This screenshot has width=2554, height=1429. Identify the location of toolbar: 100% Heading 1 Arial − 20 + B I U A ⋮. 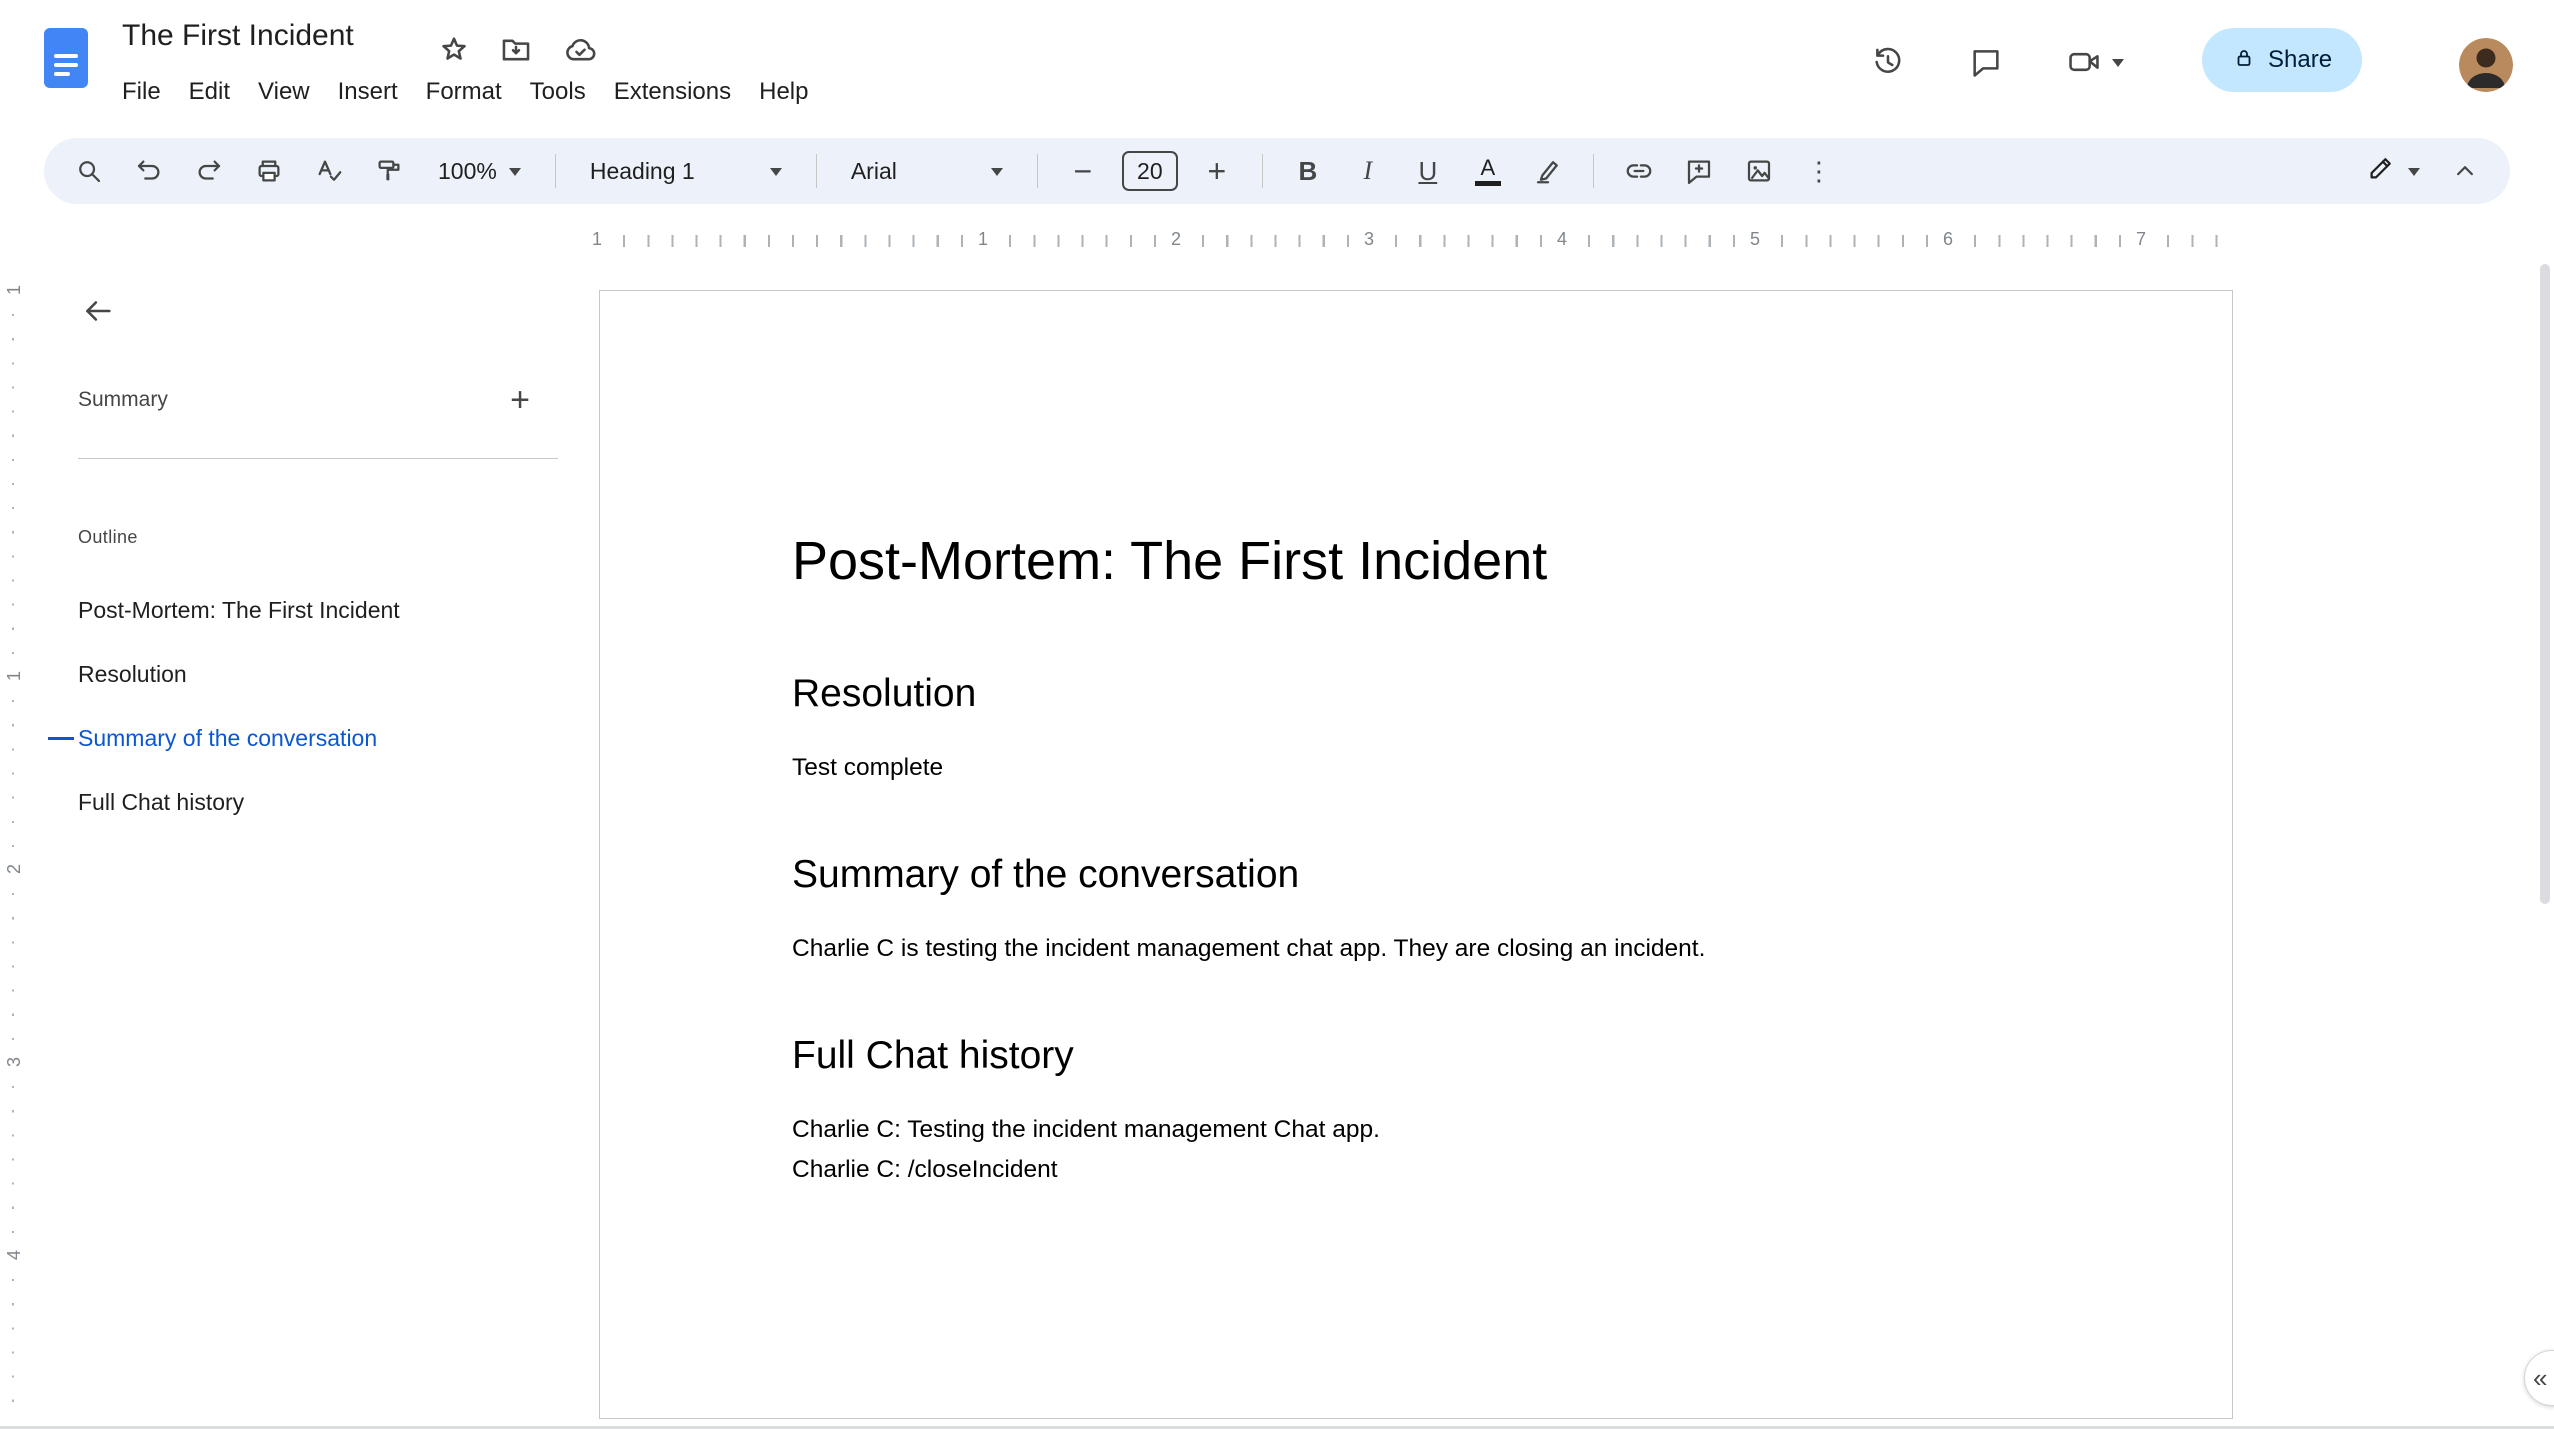
(1277, 171).